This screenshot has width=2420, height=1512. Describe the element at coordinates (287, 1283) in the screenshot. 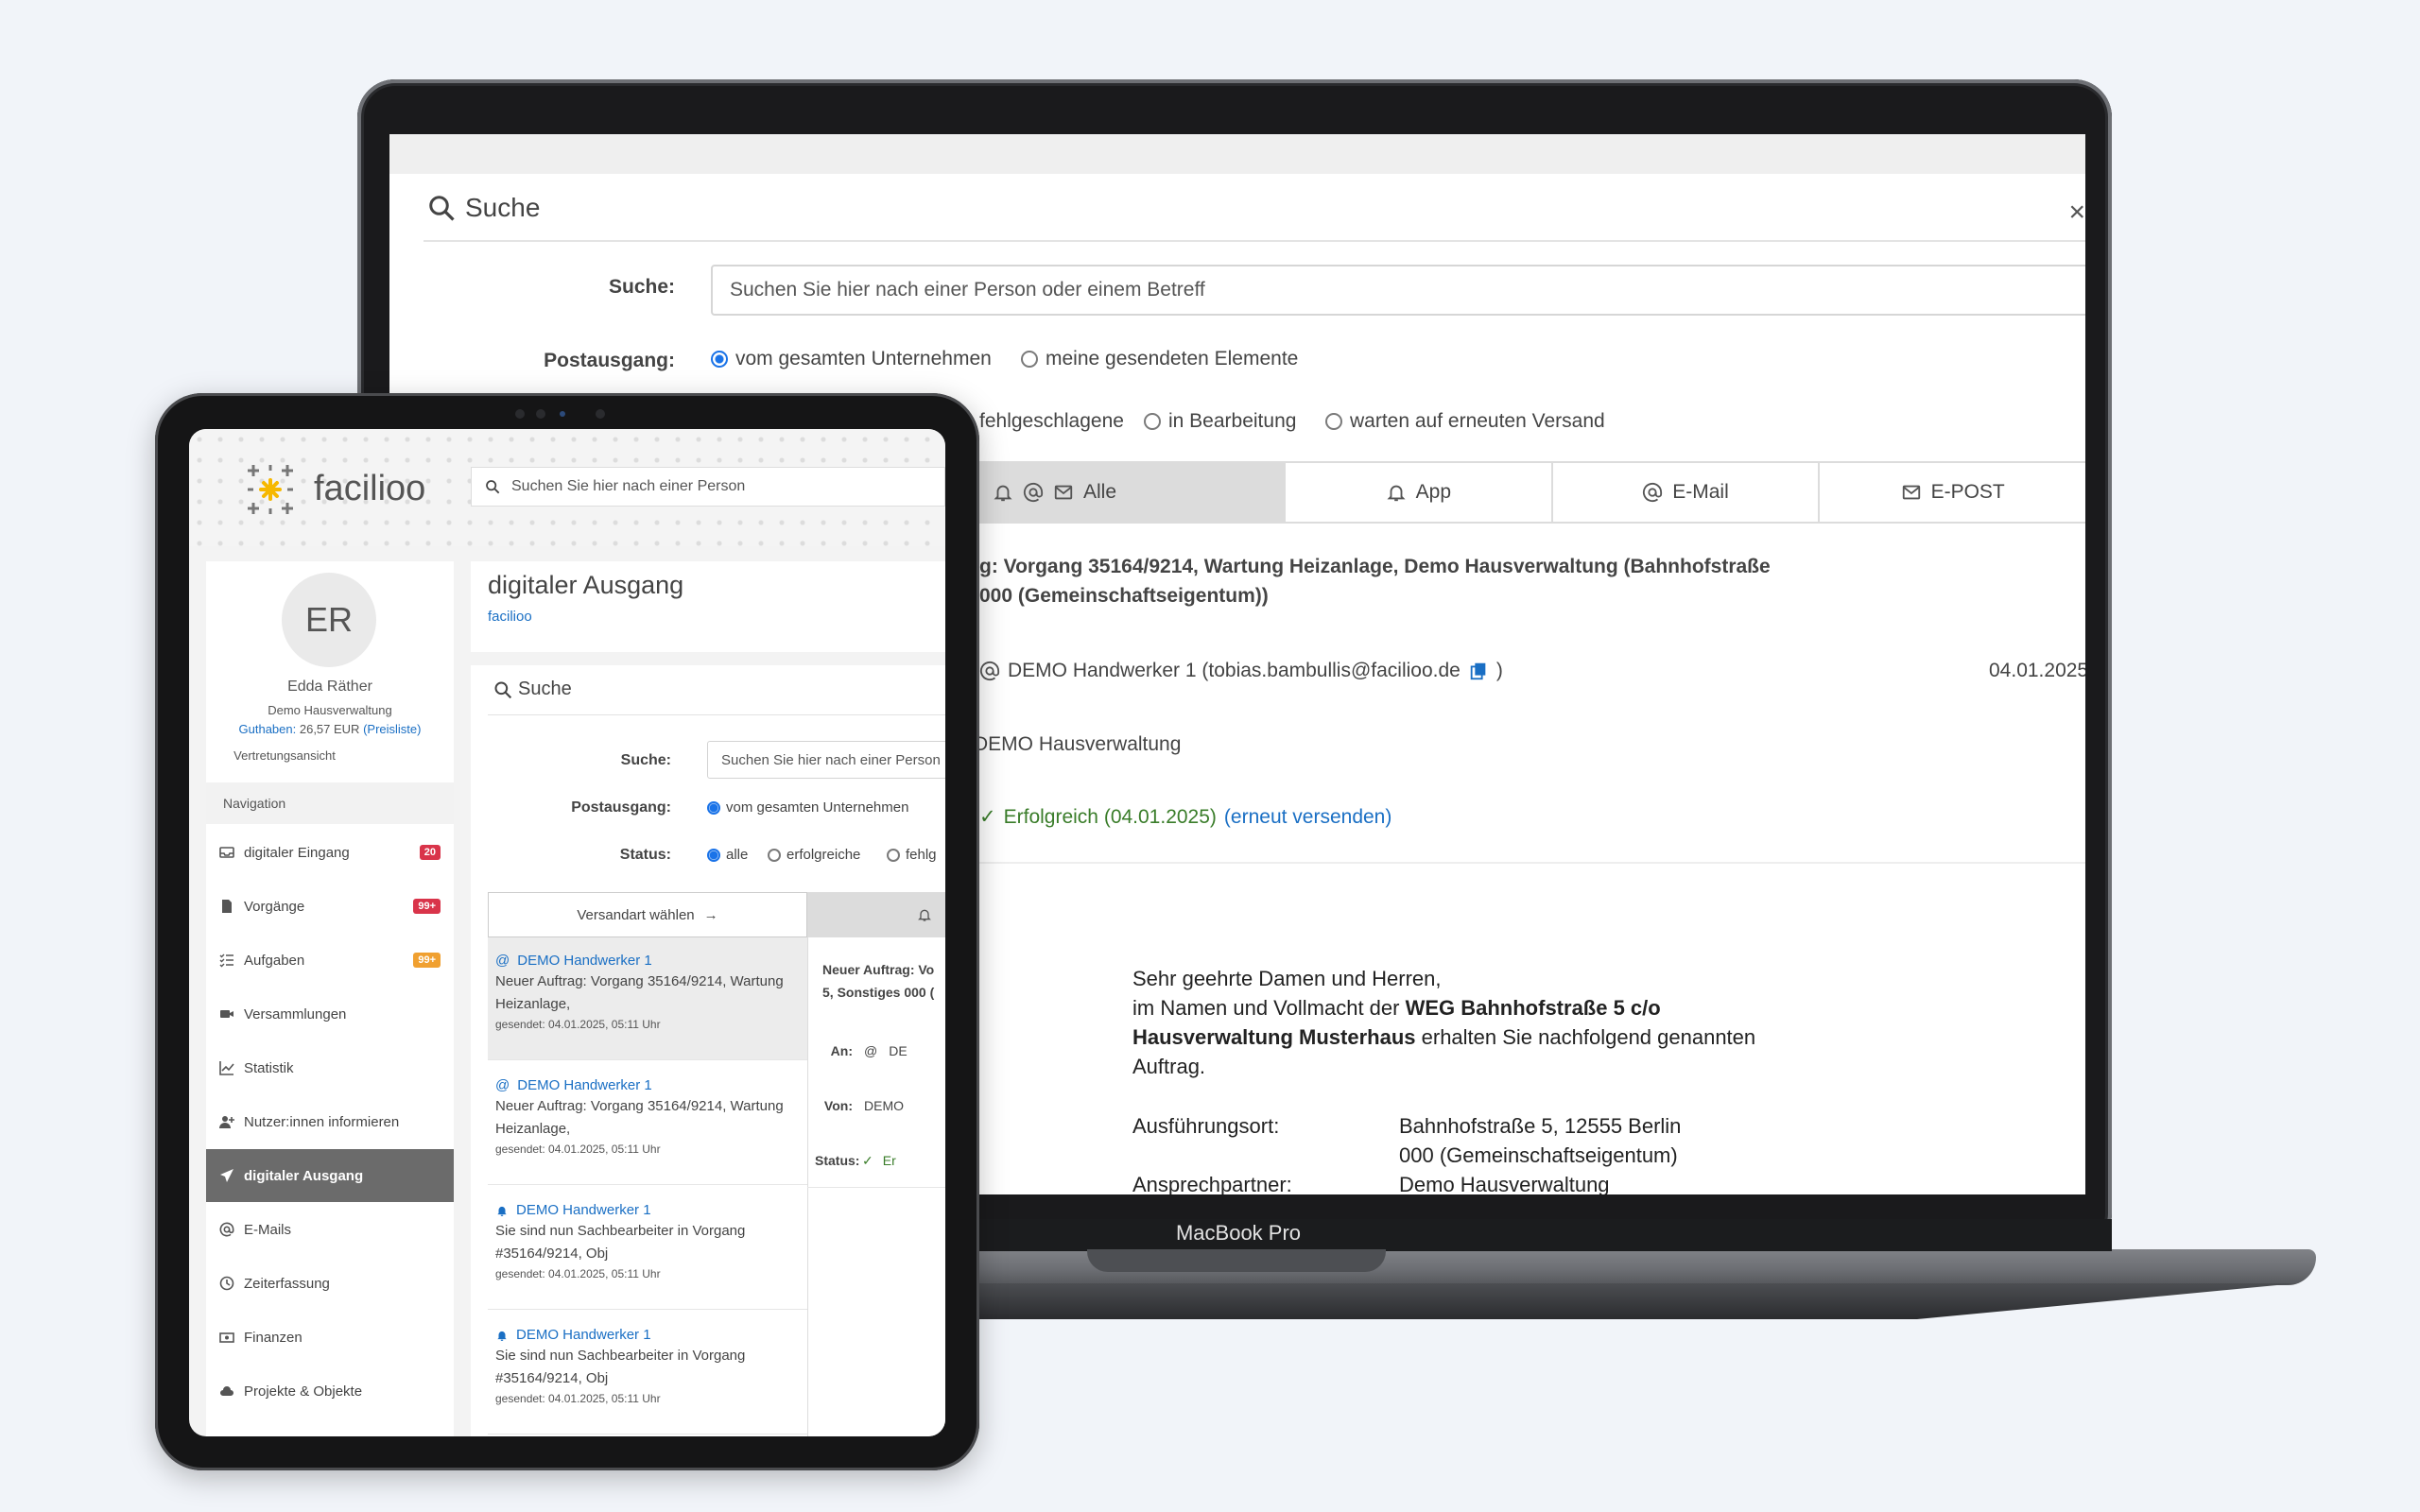

I see `nav-label: Zeiterfassung` at that location.